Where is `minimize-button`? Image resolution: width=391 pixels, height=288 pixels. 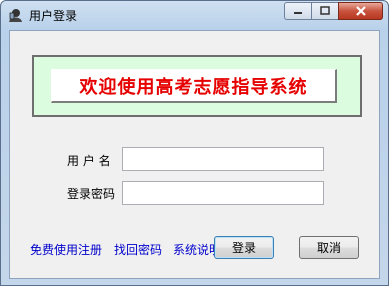 minimize-button is located at coordinates (297, 11).